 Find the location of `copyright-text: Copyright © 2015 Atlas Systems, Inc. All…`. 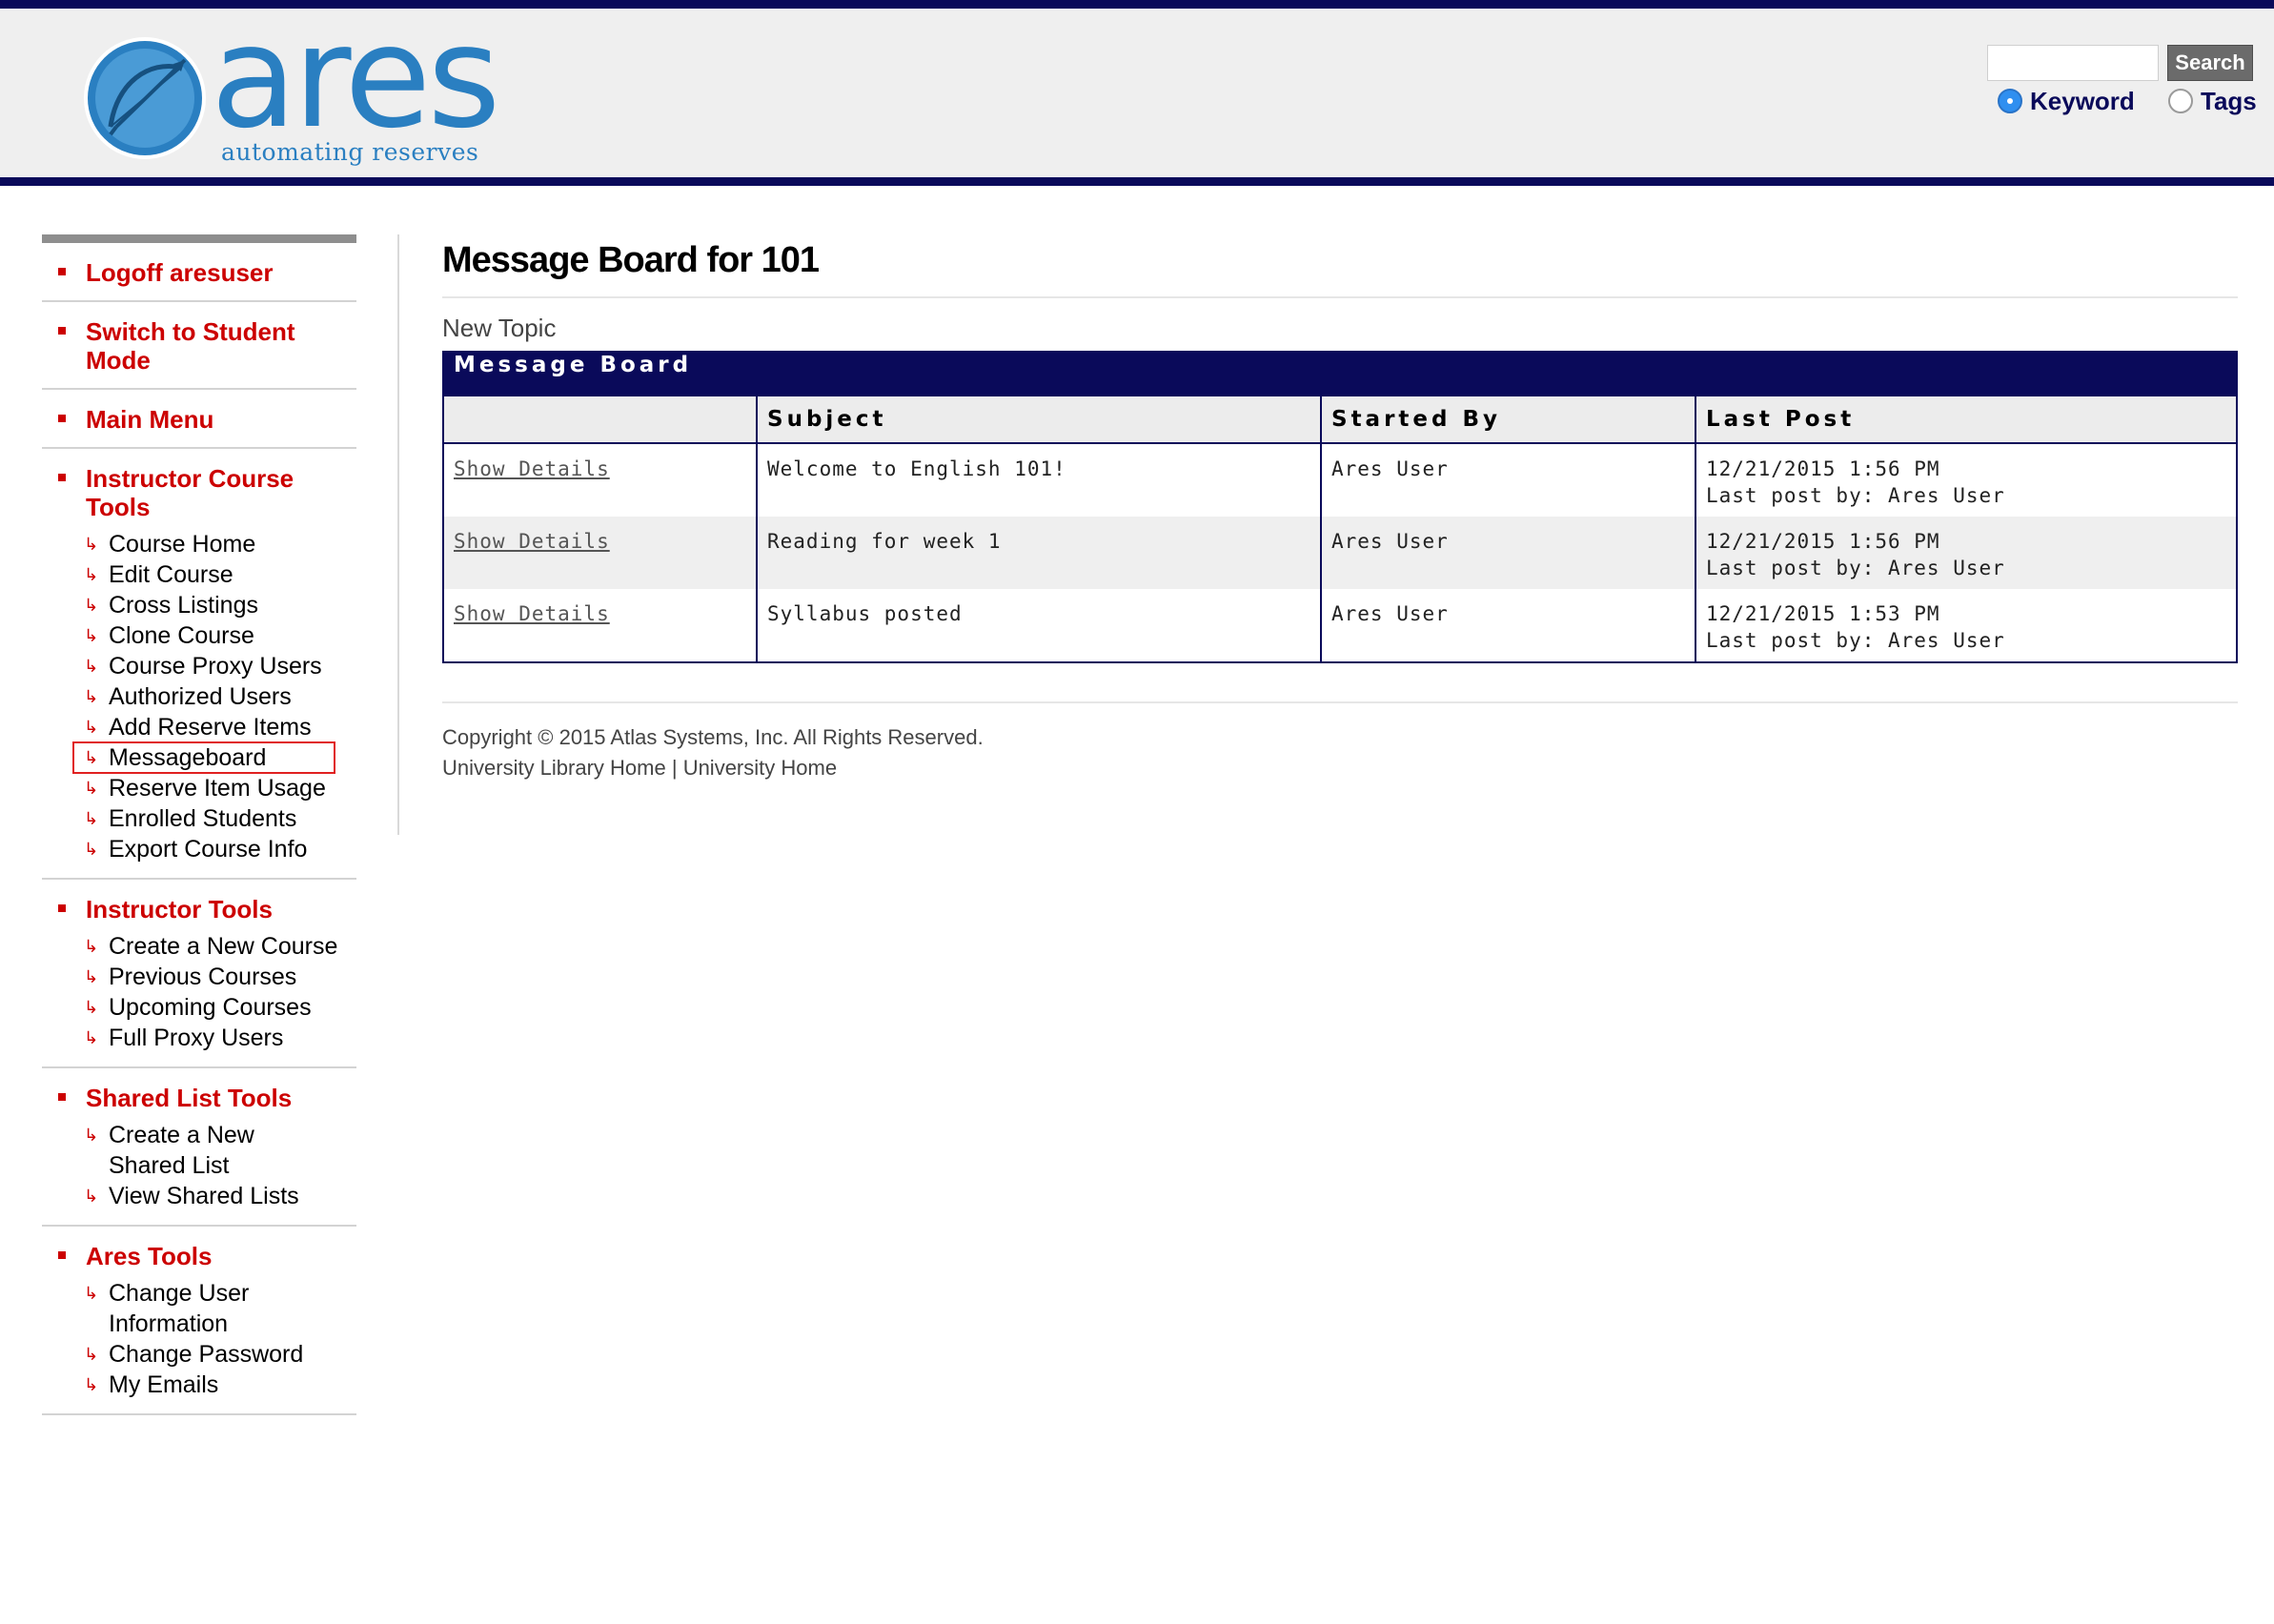

copyright-text: Copyright © 2015 Atlas Systems, Inc. All… is located at coordinates (713, 737).